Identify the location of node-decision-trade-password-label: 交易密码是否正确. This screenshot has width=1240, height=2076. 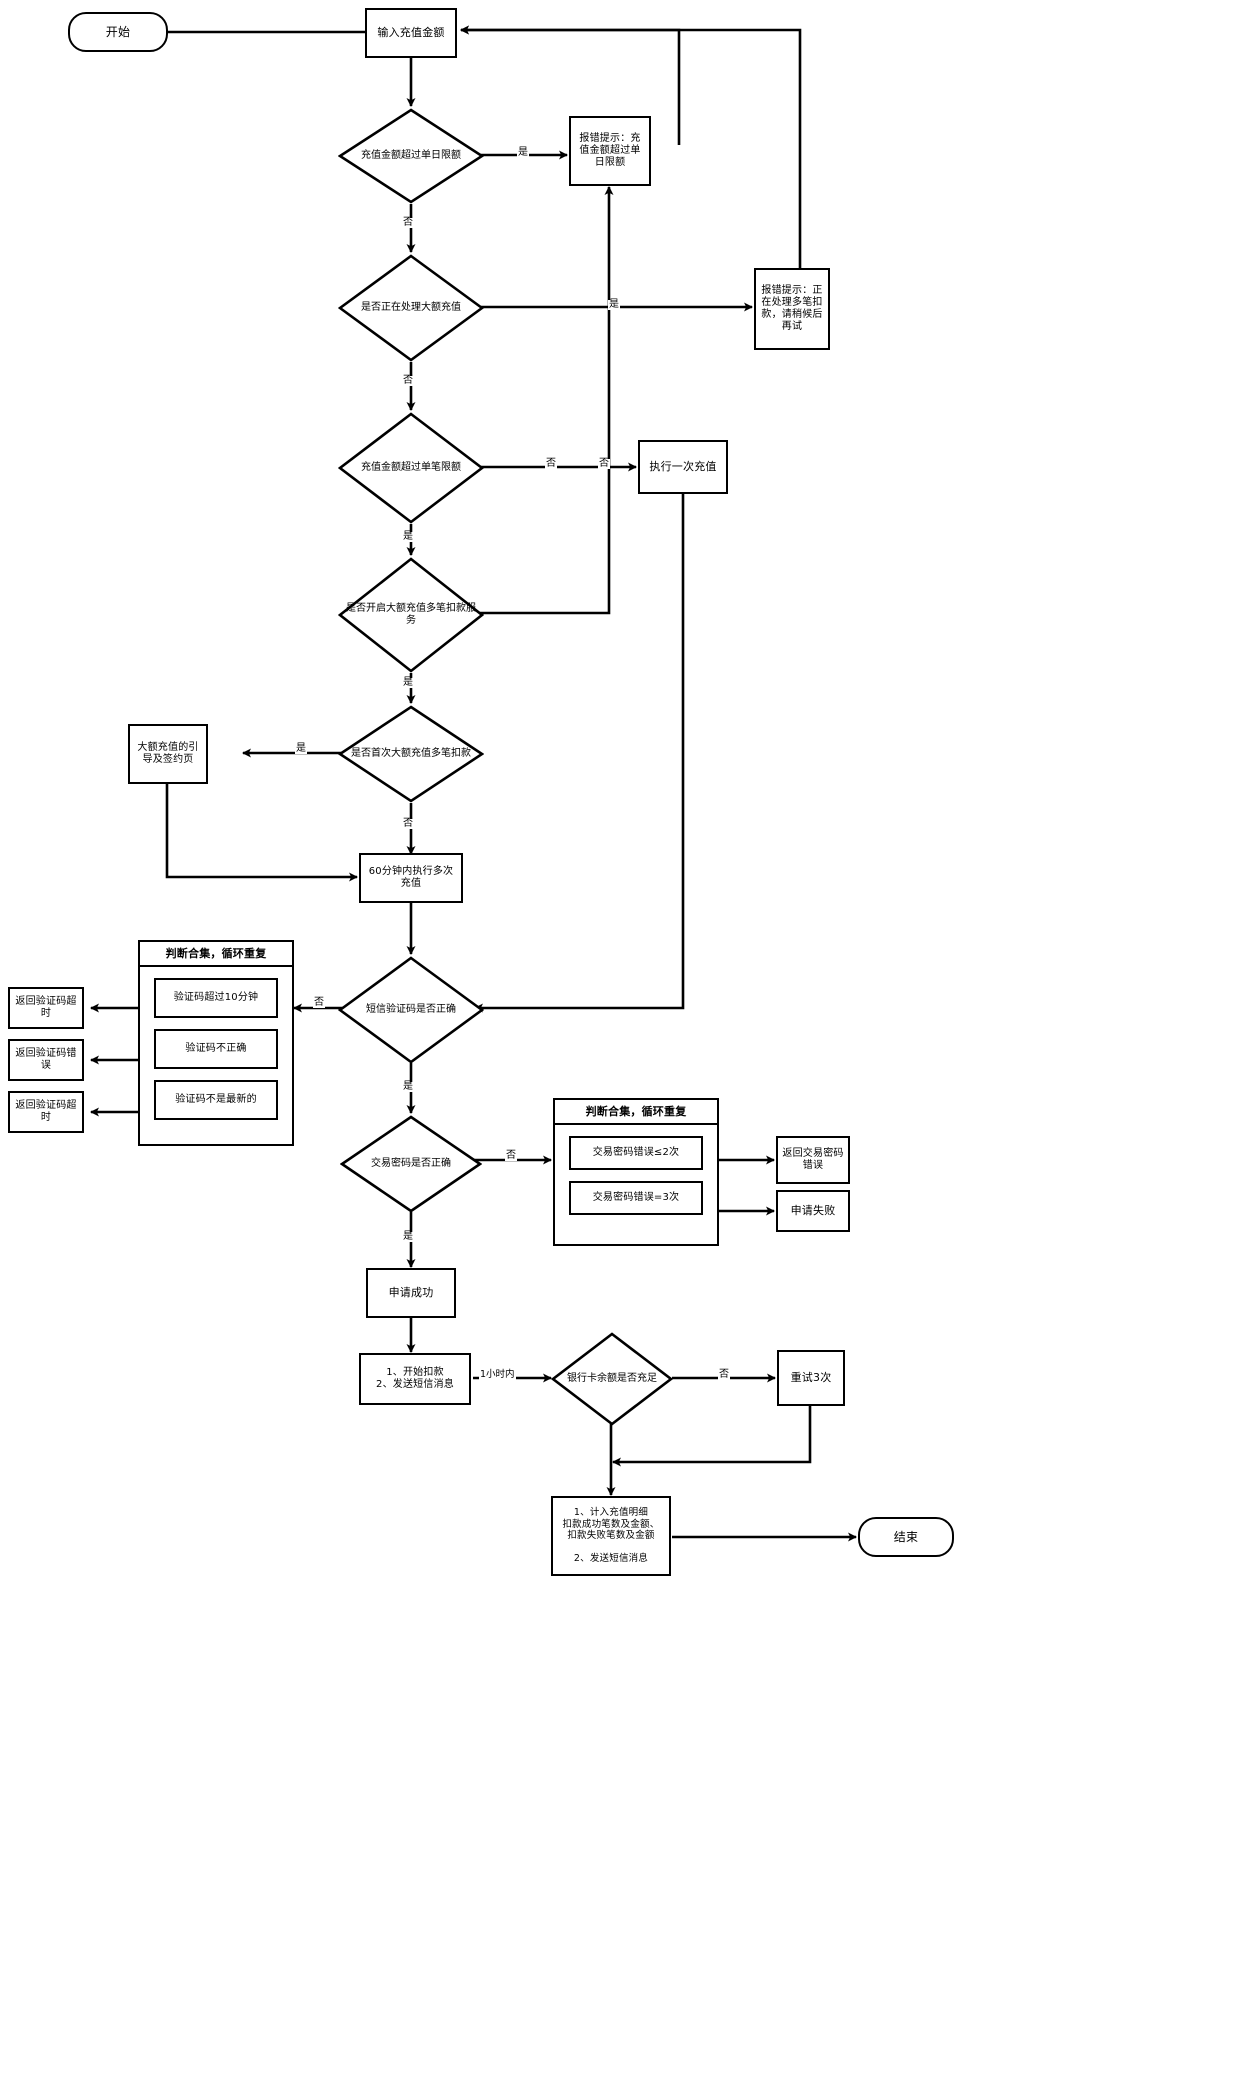
(411, 1163).